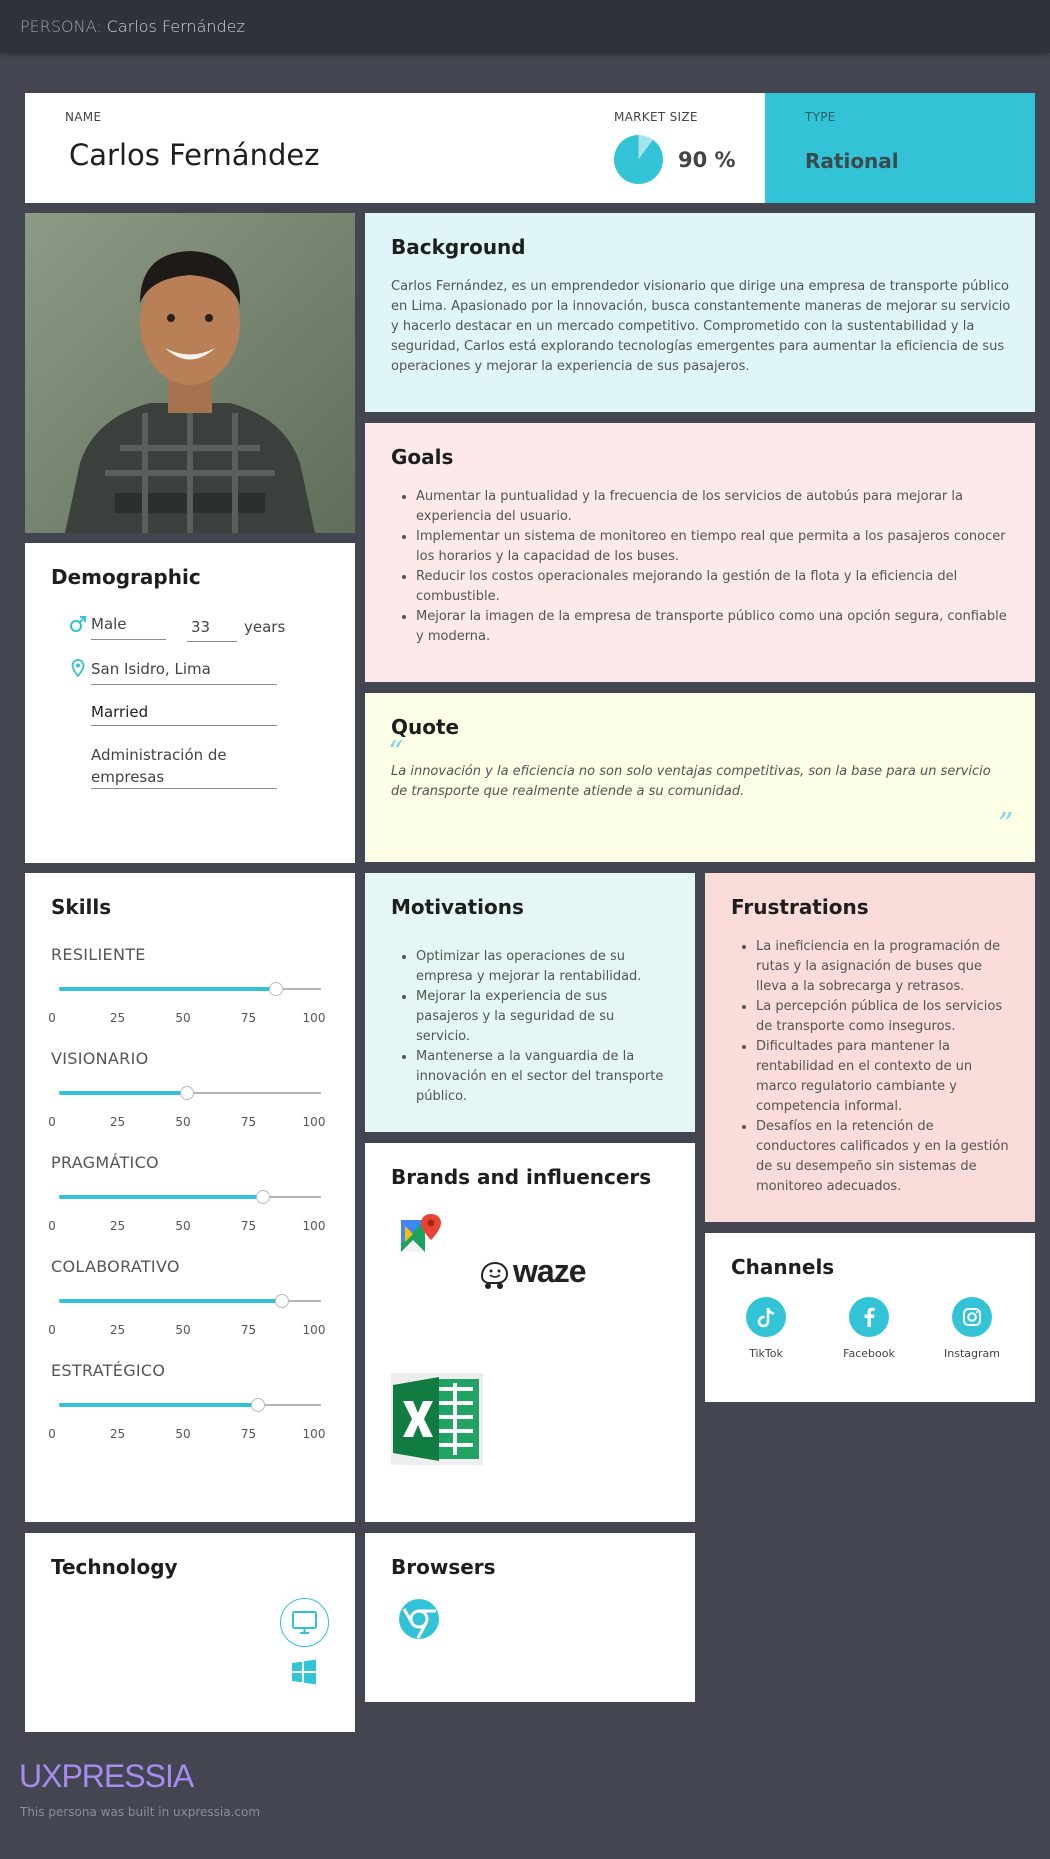  What do you see at coordinates (78, 624) in the screenshot?
I see `male-icon` at bounding box center [78, 624].